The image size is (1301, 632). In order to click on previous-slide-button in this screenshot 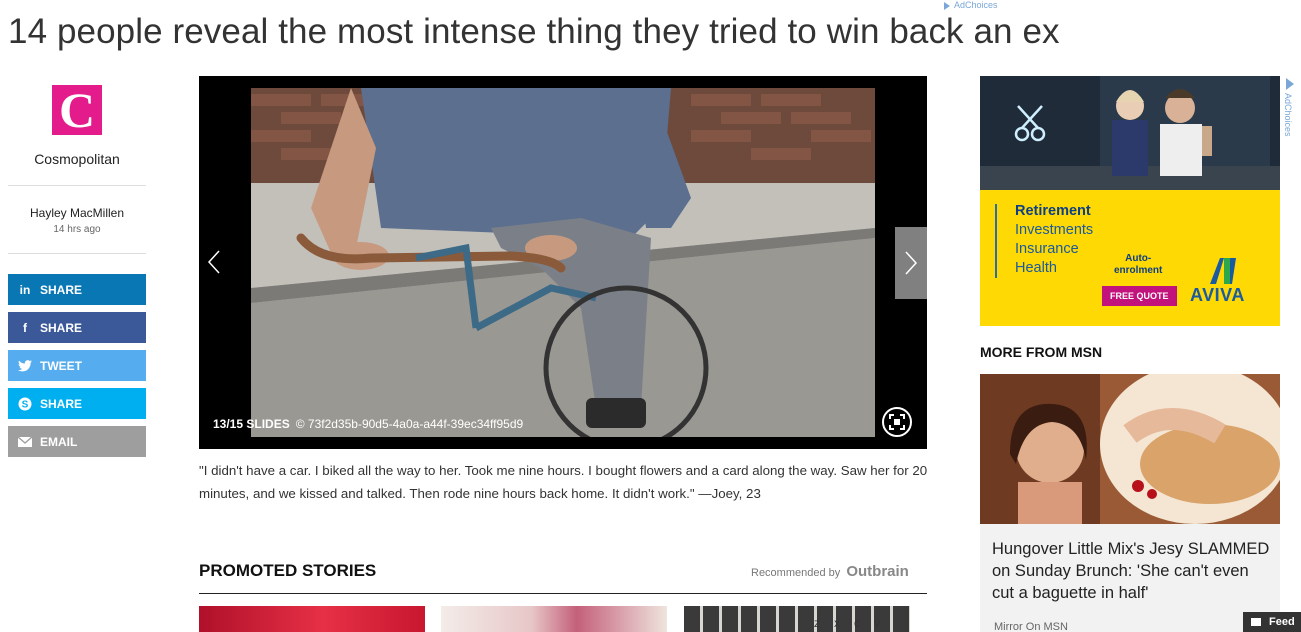, I will do `click(214, 262)`.